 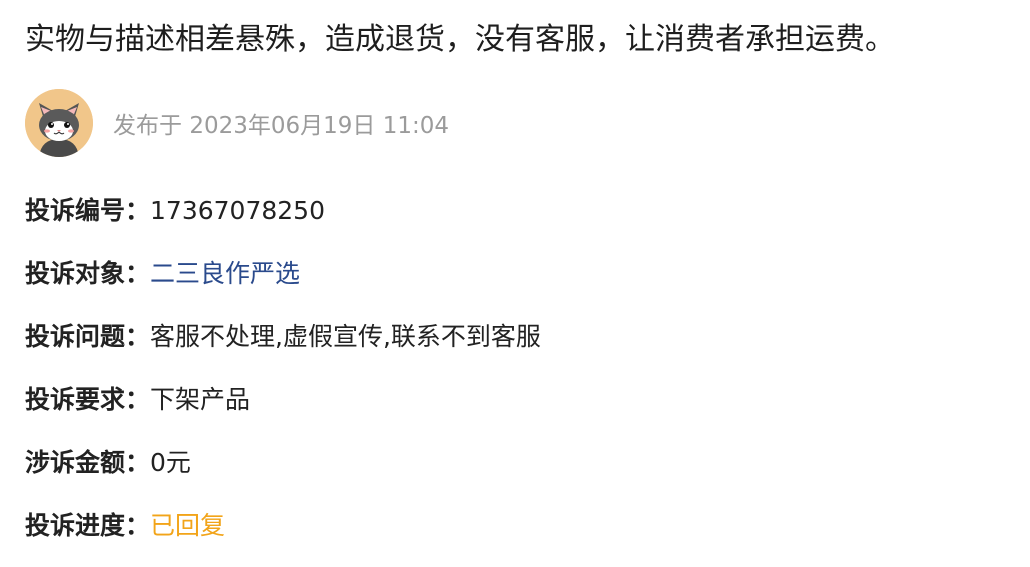 I want to click on field-label: 投诉要求：, so click(x=88, y=399).